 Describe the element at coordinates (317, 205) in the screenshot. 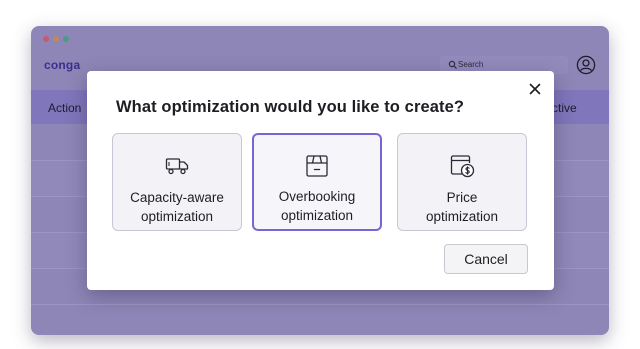

I see `option-label: Overbooking optimization` at that location.